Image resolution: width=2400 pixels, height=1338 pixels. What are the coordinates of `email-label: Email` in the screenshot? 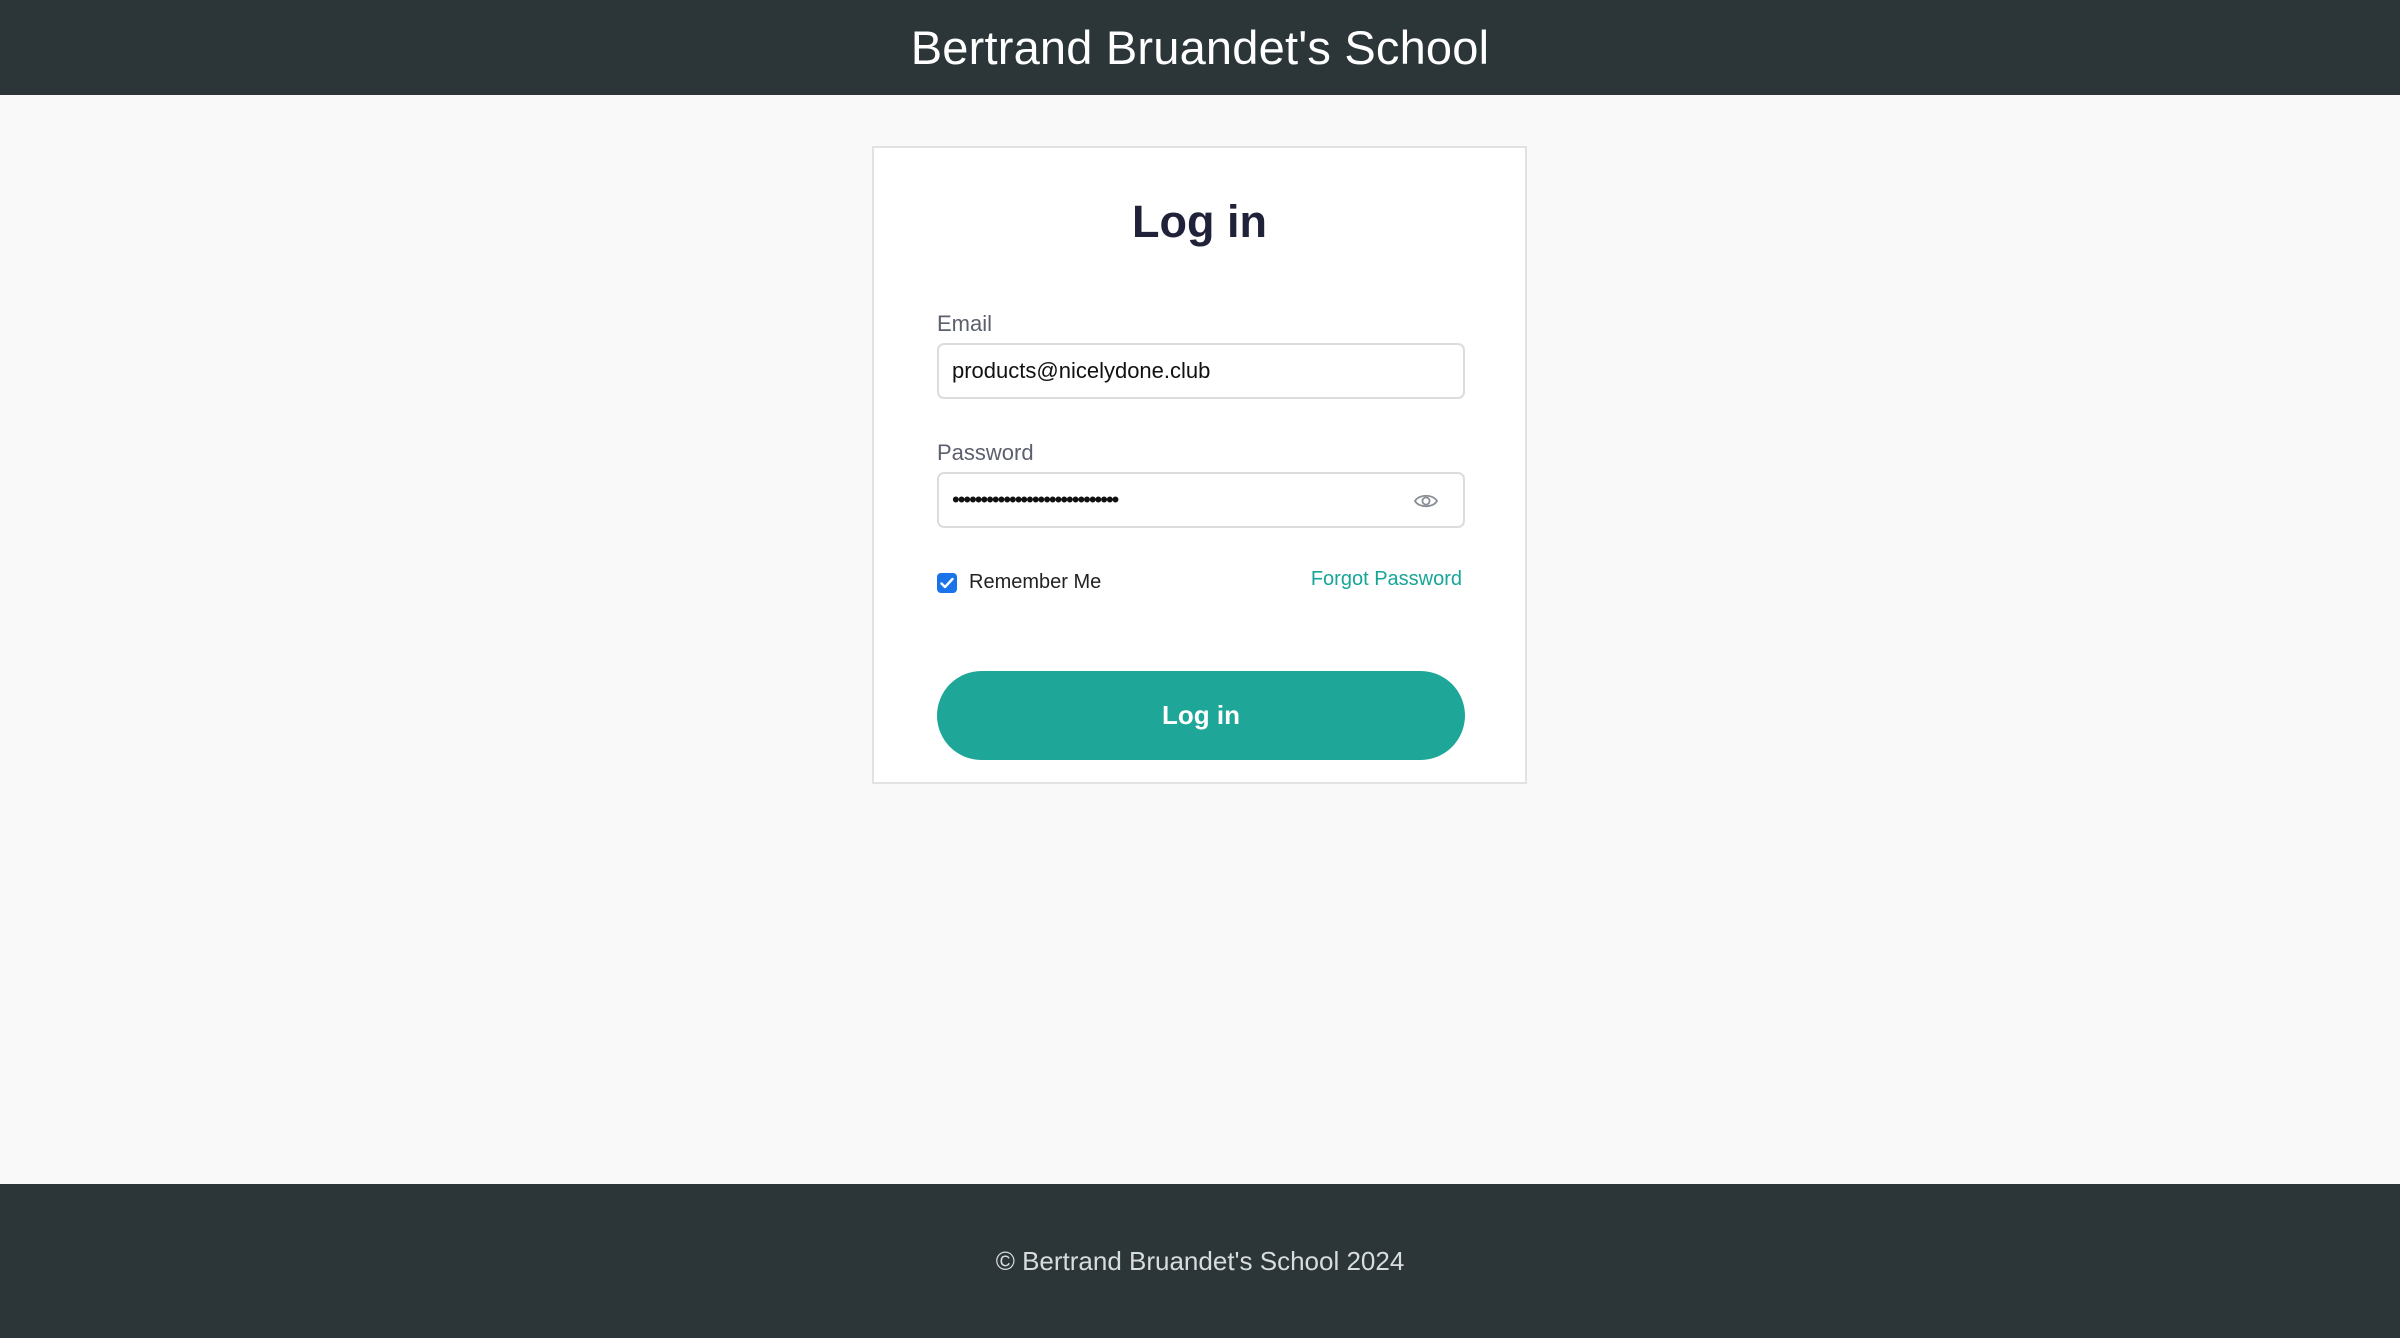 It's located at (965, 323).